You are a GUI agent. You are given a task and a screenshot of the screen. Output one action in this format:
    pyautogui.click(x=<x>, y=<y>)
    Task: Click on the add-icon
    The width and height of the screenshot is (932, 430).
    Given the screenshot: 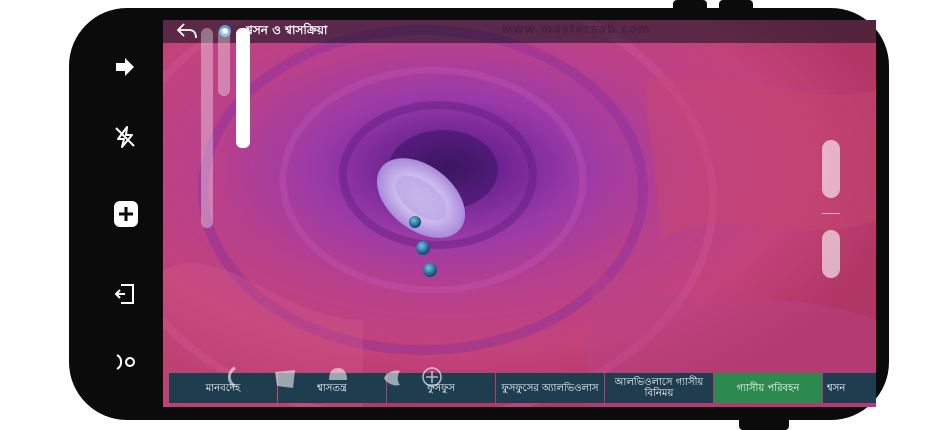 What is the action you would take?
    pyautogui.click(x=126, y=214)
    